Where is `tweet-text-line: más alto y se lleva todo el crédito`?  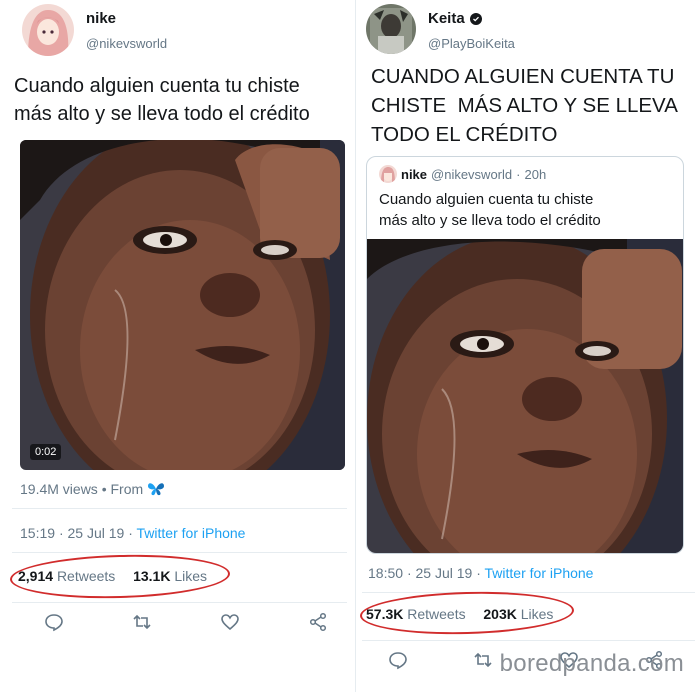
tweet-text-line: más alto y se lleva todo el crédito is located at coordinates (162, 114).